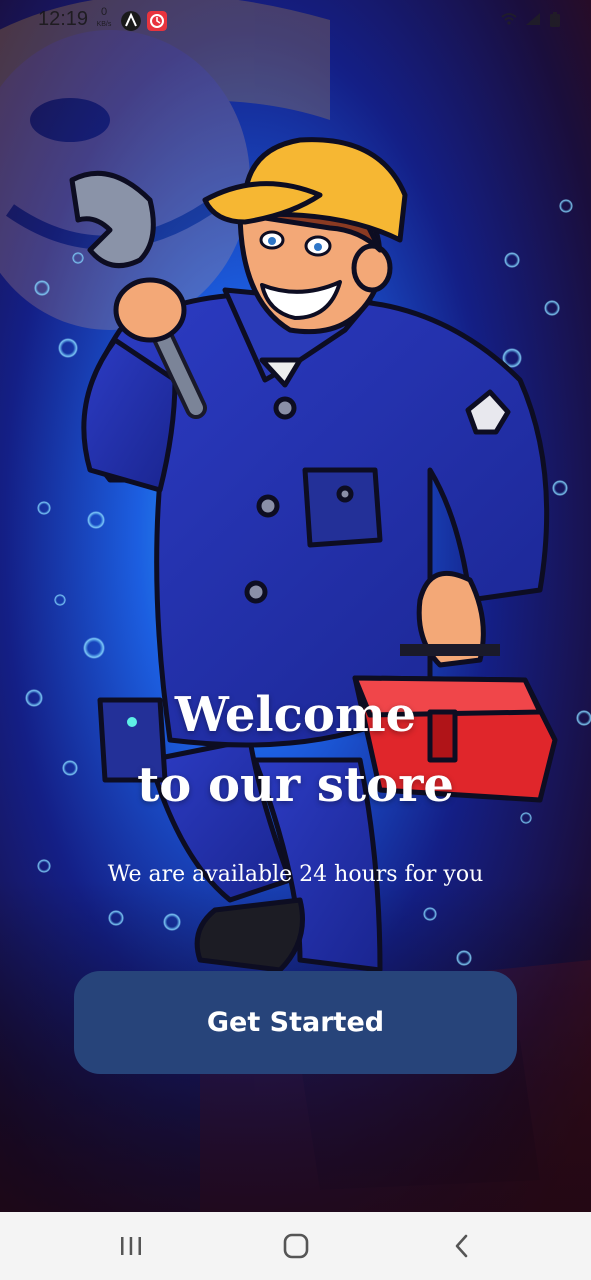  I want to click on recent-apps-button, so click(131, 1246).